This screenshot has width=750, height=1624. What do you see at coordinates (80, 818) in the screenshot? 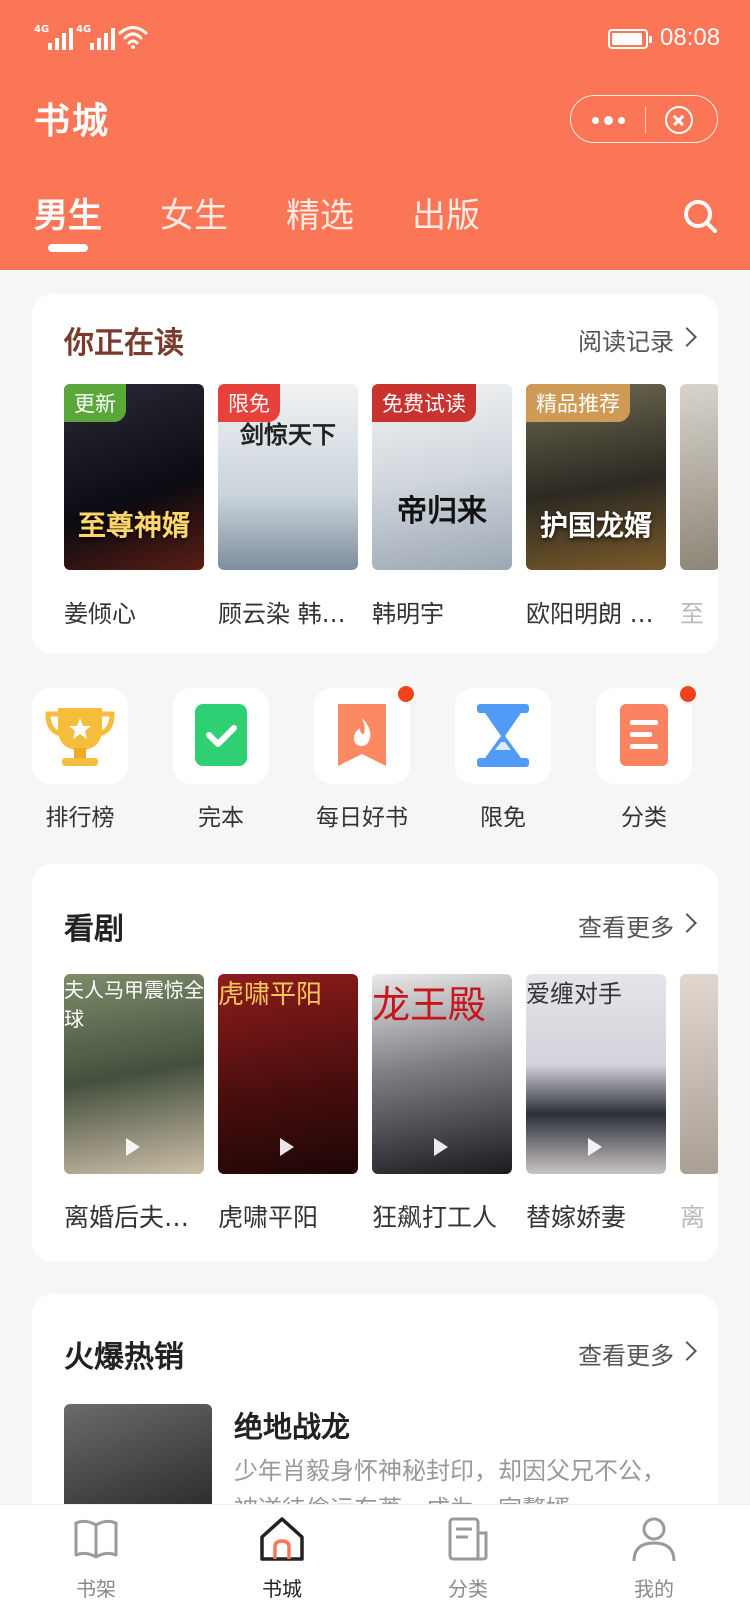
I see `entry-label: 排行榜` at bounding box center [80, 818].